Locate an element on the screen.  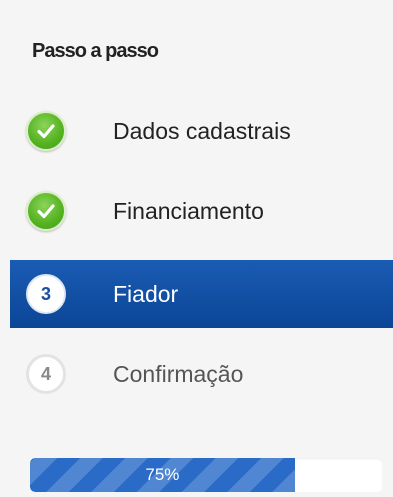
pending-step-badge: 4 is located at coordinates (46, 374).